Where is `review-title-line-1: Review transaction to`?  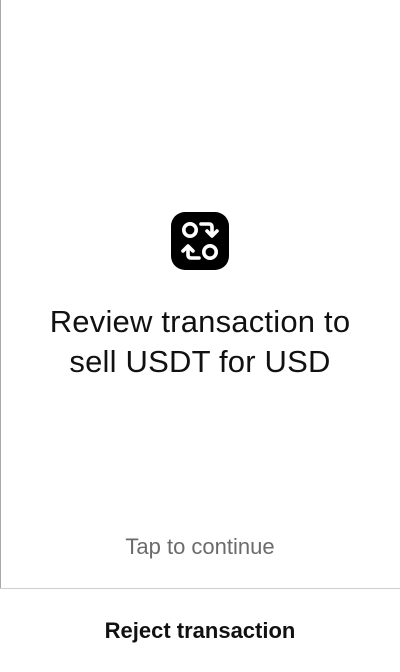
review-title-line-1: Review transaction to is located at coordinates (200, 321).